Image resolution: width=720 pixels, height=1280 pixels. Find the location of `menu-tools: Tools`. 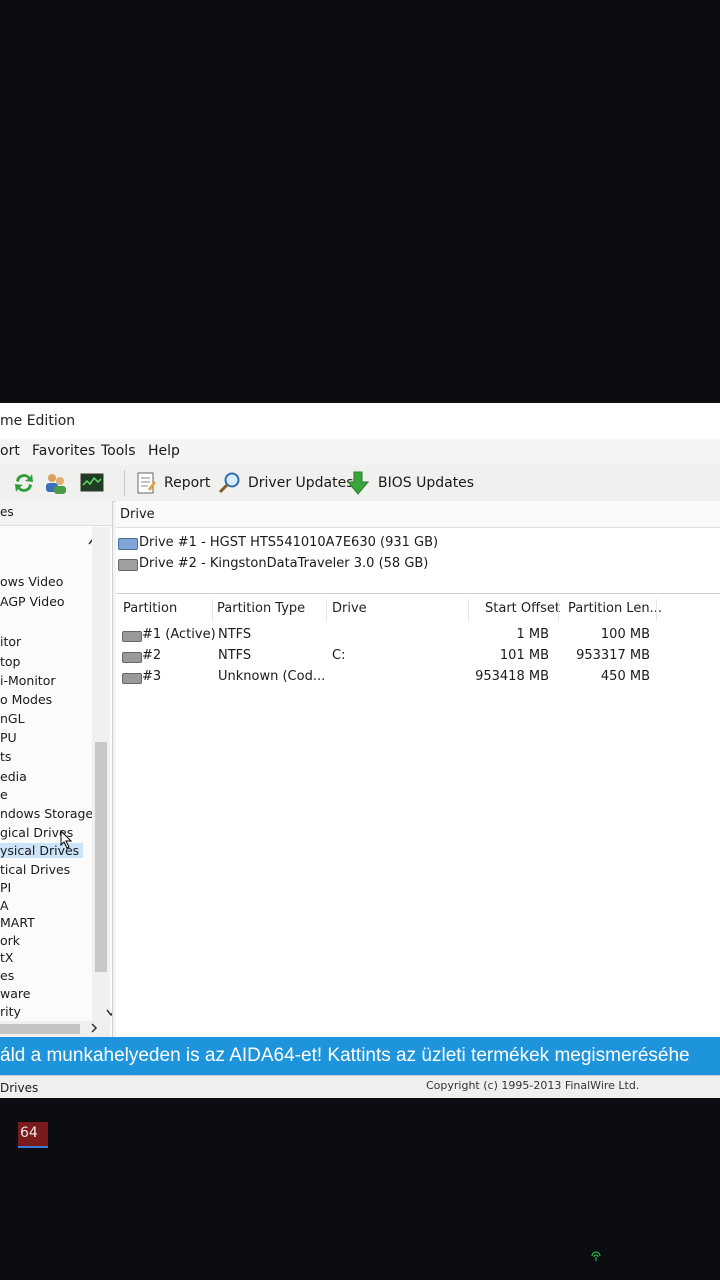

menu-tools: Tools is located at coordinates (118, 451).